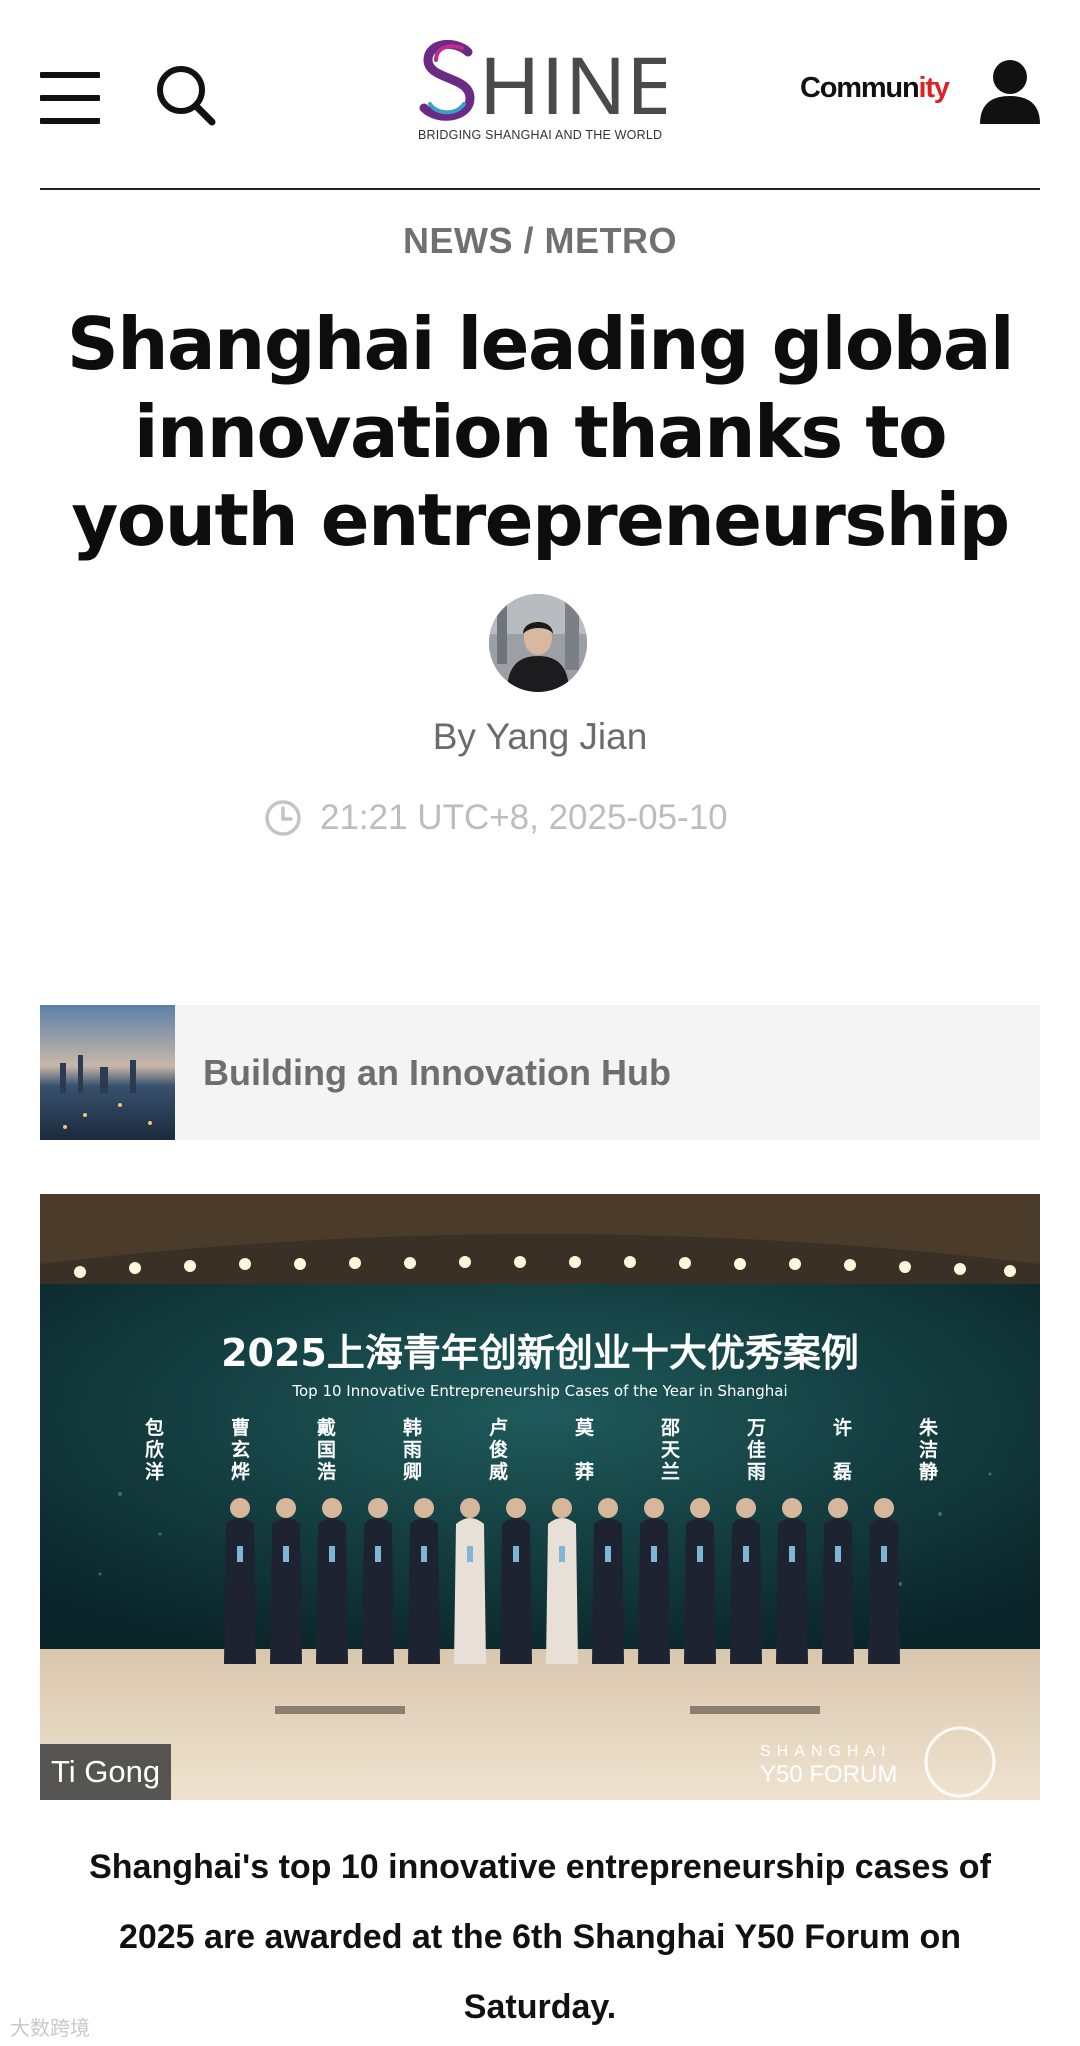  I want to click on forum-badge-bottom: Y50 FORUM, so click(828, 1774).